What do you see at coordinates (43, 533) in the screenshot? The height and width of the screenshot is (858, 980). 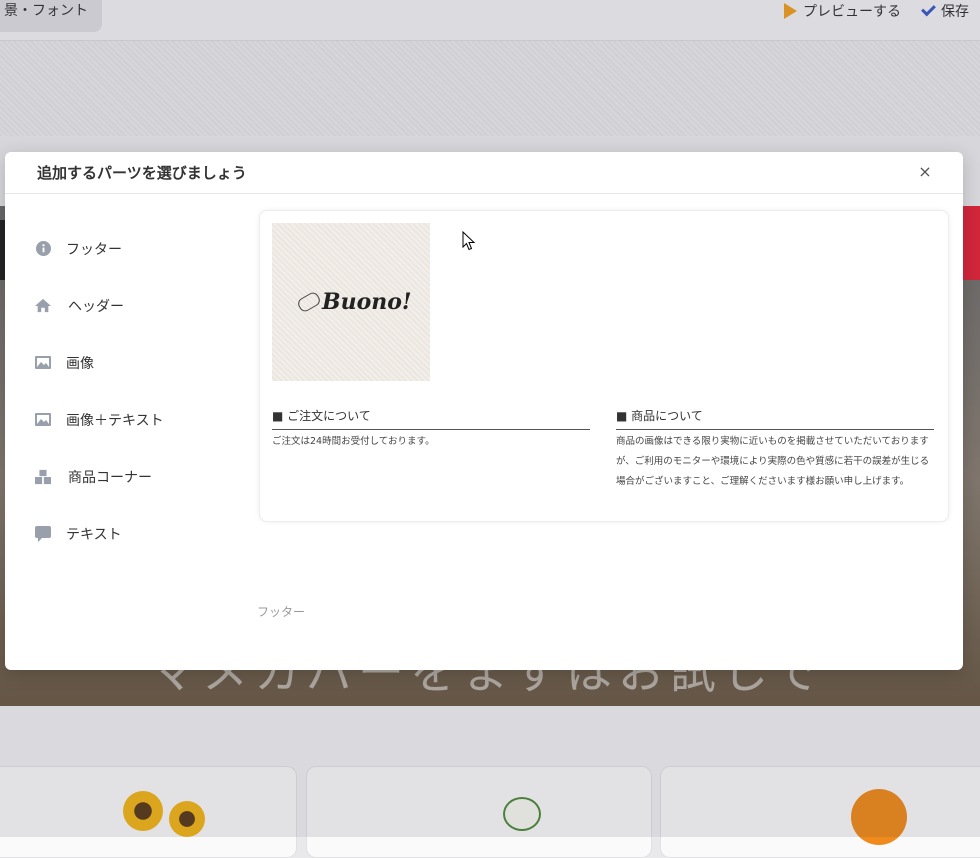 I see `speech-bubble-icon` at bounding box center [43, 533].